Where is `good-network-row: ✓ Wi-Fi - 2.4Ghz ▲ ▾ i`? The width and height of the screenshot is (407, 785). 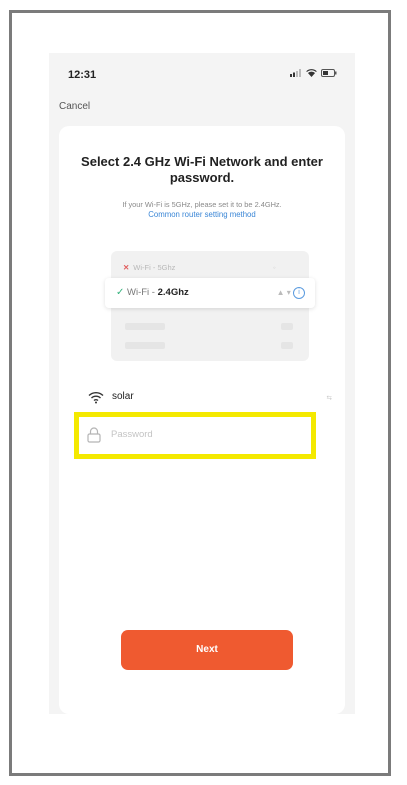
good-network-row: ✓ Wi-Fi - 2.4Ghz ▲ ▾ i is located at coordinates (210, 293).